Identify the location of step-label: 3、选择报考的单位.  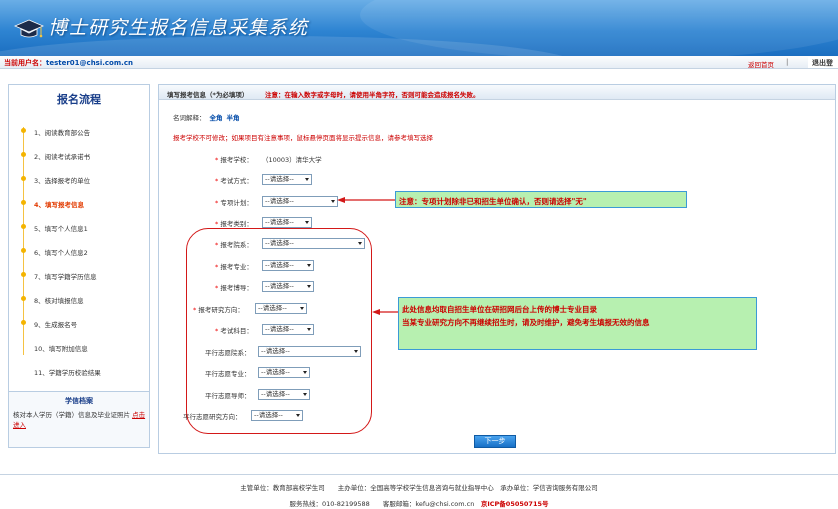
(62, 181).